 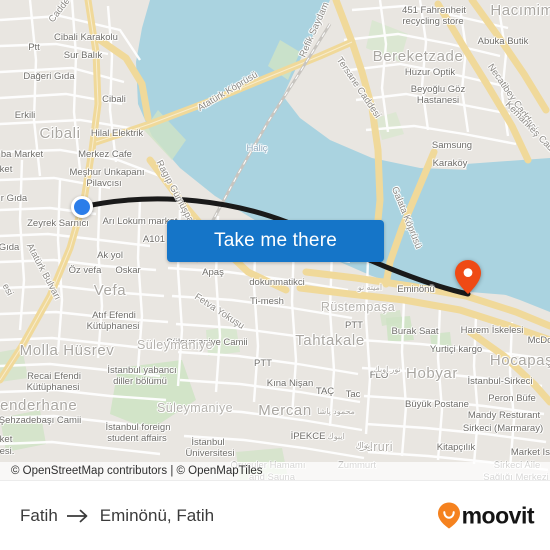 I want to click on take-me-there-button: Take me there, so click(x=275, y=241).